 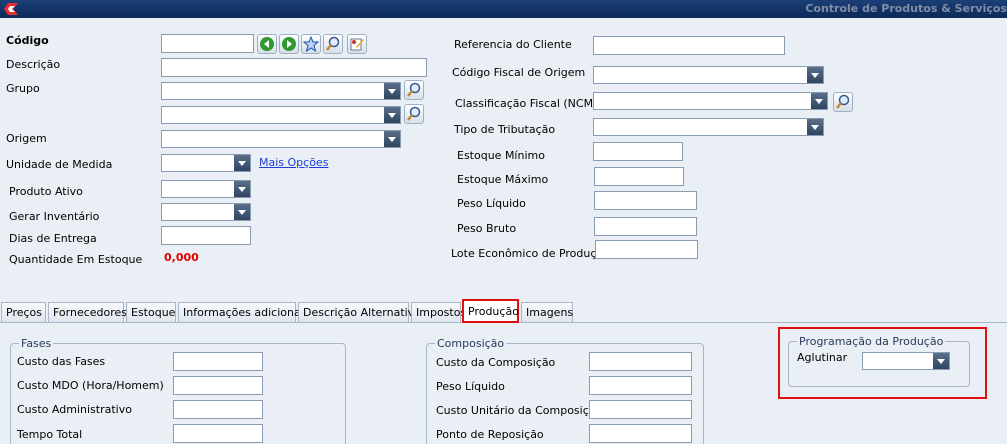 What do you see at coordinates (74, 409) in the screenshot?
I see `custo-administrativo-label: Custo Administrativo` at bounding box center [74, 409].